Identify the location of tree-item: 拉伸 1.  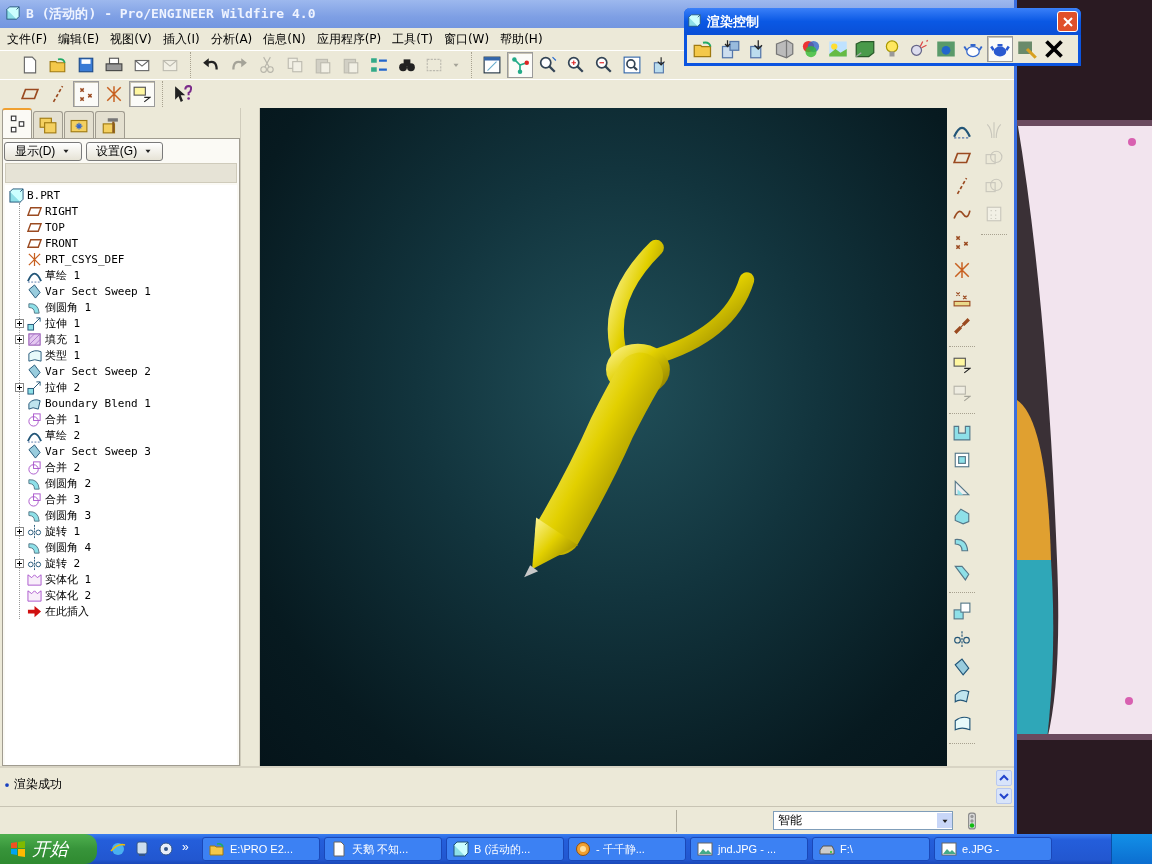
(63, 323).